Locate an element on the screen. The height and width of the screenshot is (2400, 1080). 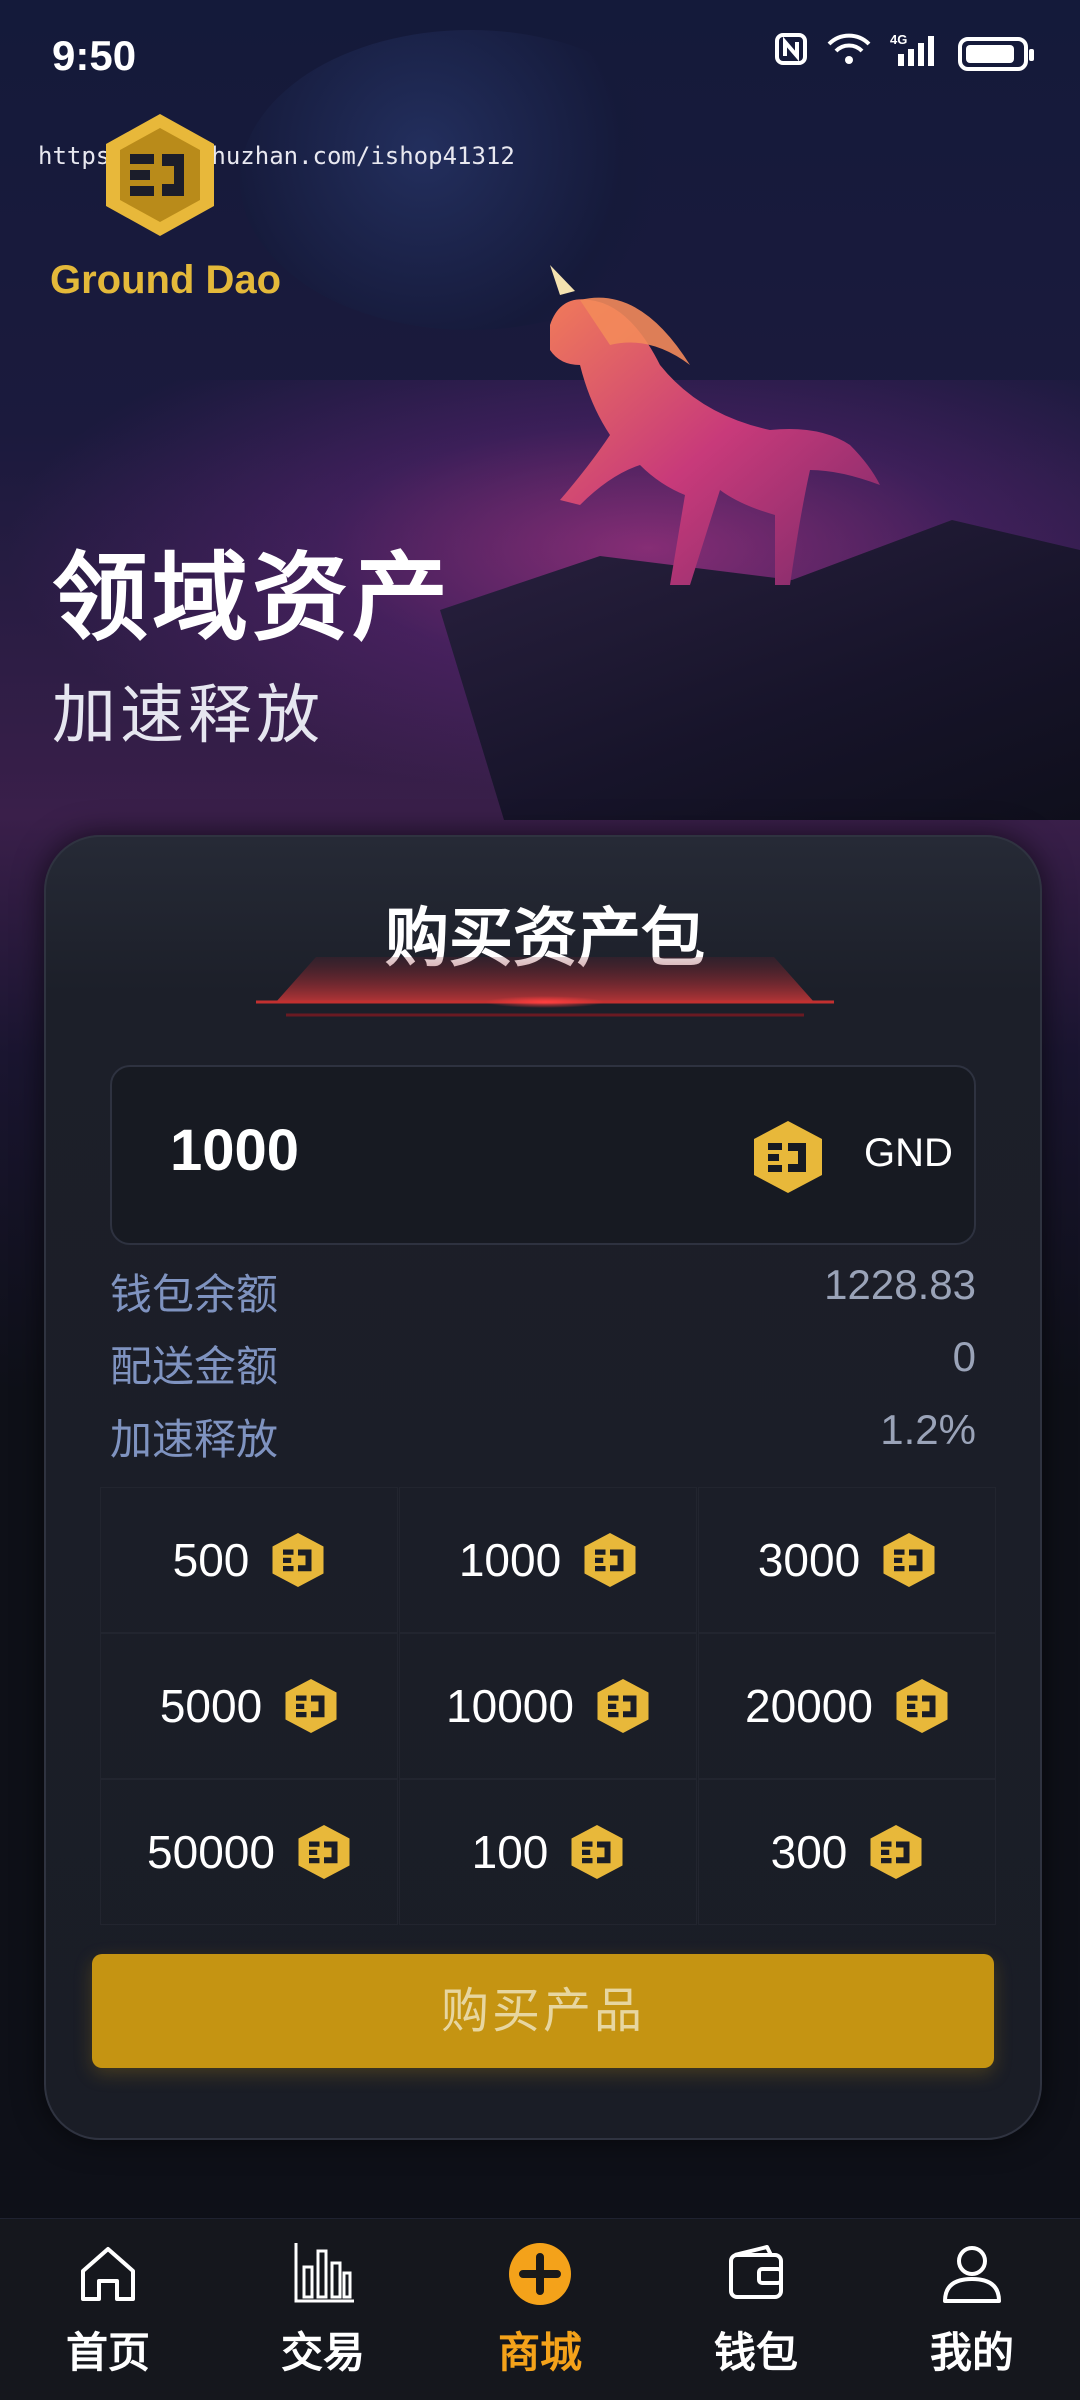
nav-item-wallet: 钱包 is located at coordinates (756, 2314).